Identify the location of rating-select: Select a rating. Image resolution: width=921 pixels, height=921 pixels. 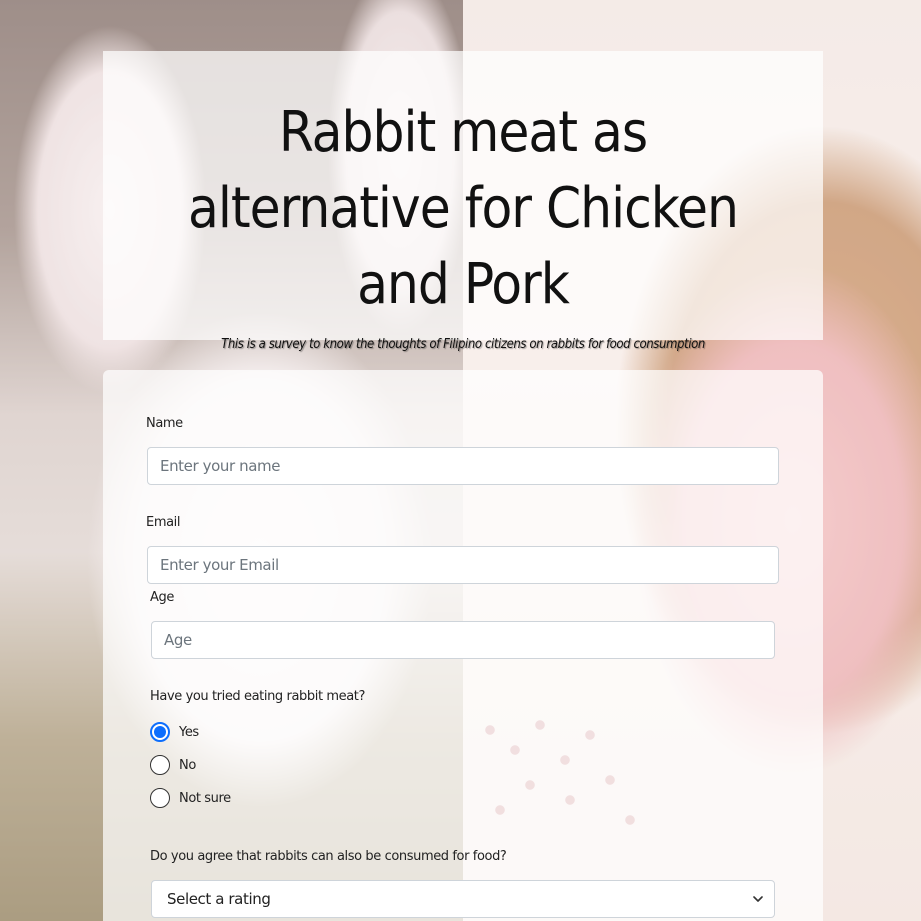
(463, 899).